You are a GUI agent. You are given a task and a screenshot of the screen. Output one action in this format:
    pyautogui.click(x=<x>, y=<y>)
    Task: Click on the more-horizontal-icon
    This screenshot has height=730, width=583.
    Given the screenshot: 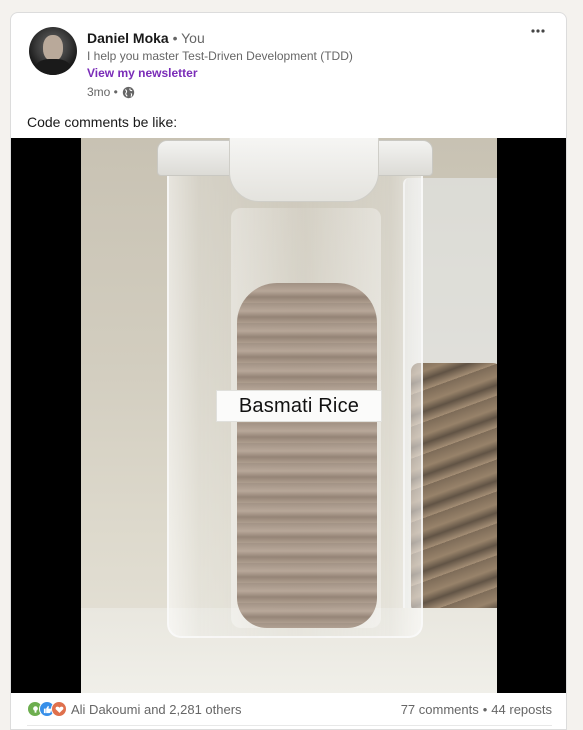 What is the action you would take?
    pyautogui.click(x=538, y=31)
    